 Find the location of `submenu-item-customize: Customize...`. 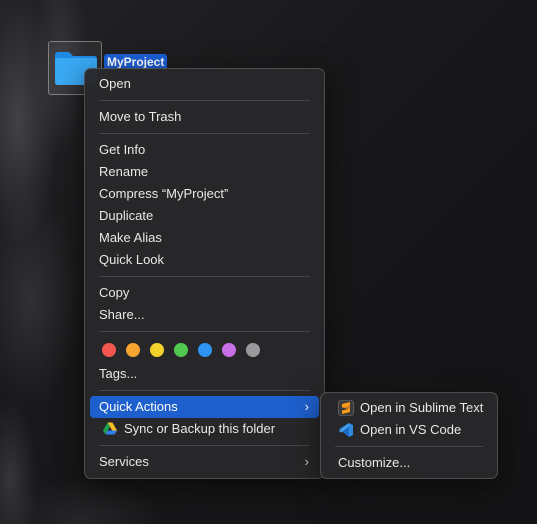

submenu-item-customize: Customize... is located at coordinates (409, 463).